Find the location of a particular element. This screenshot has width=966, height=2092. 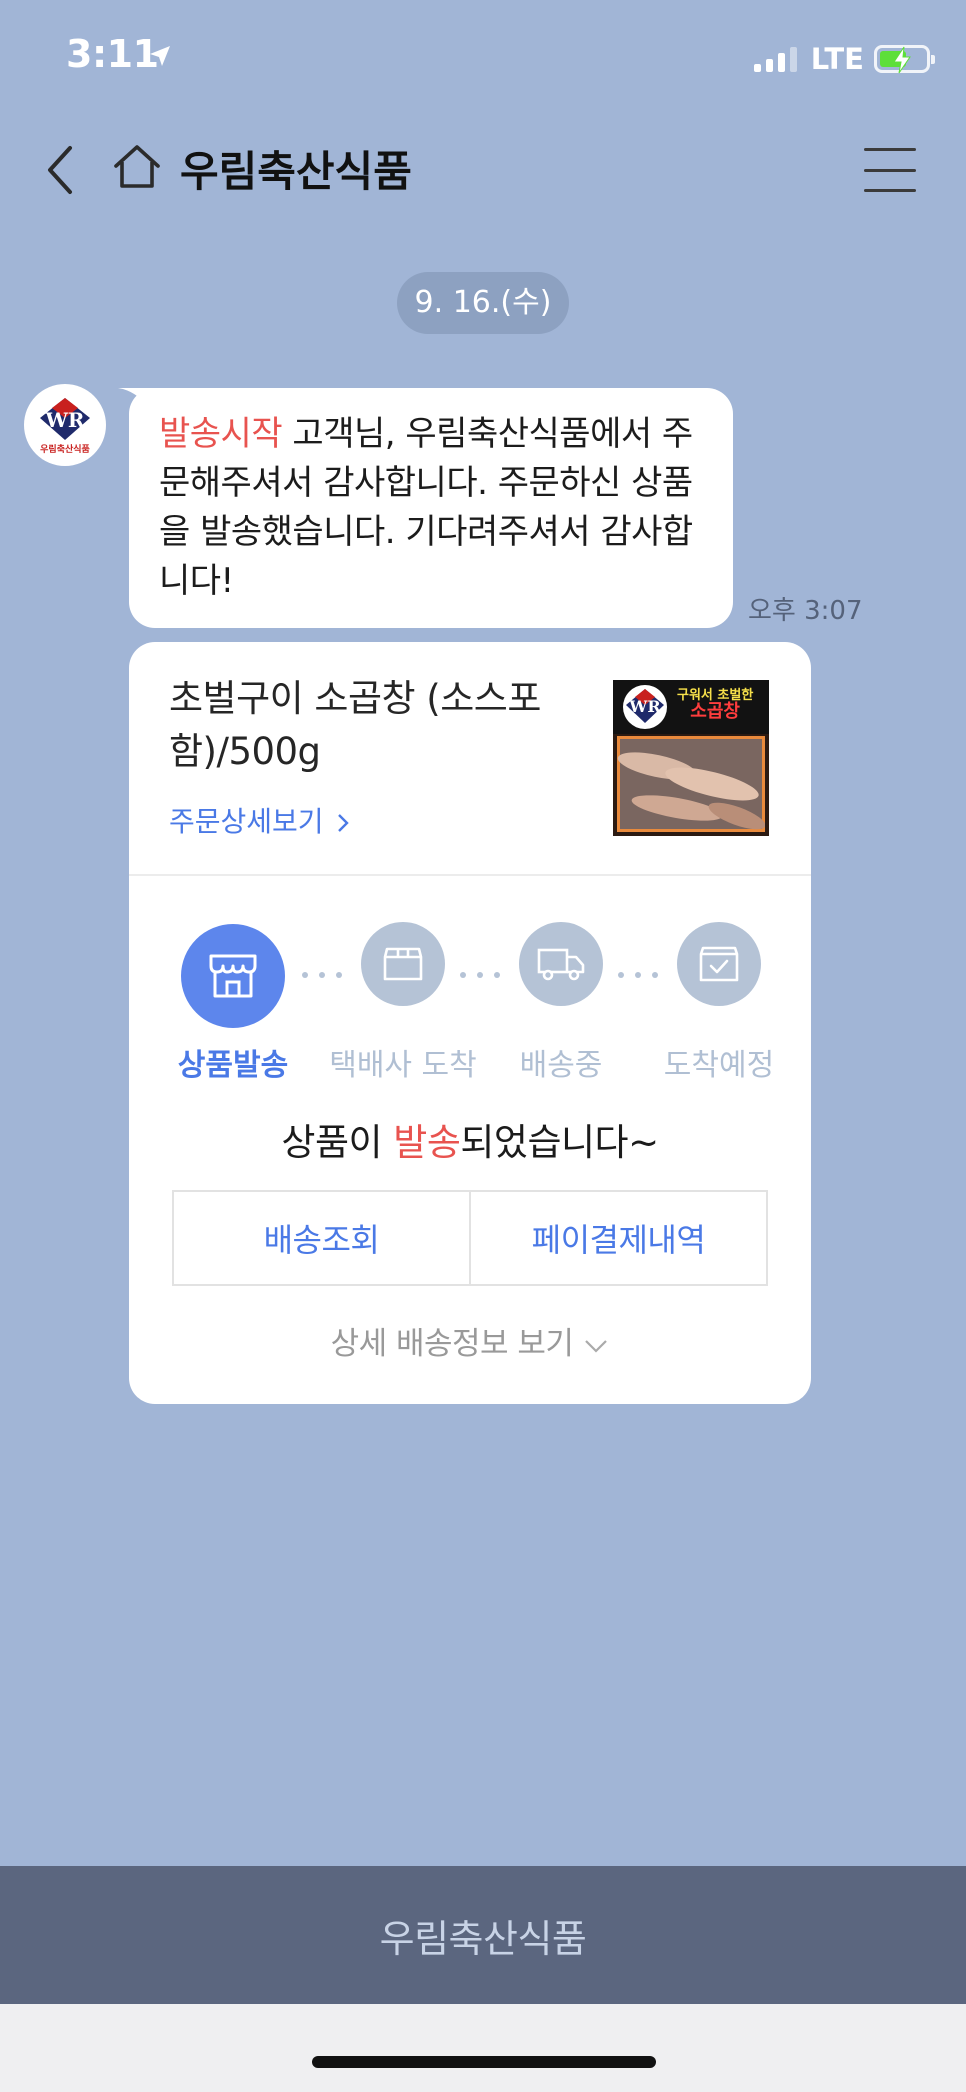

step-label-shipped: 상품발송 is located at coordinates (233, 1065).